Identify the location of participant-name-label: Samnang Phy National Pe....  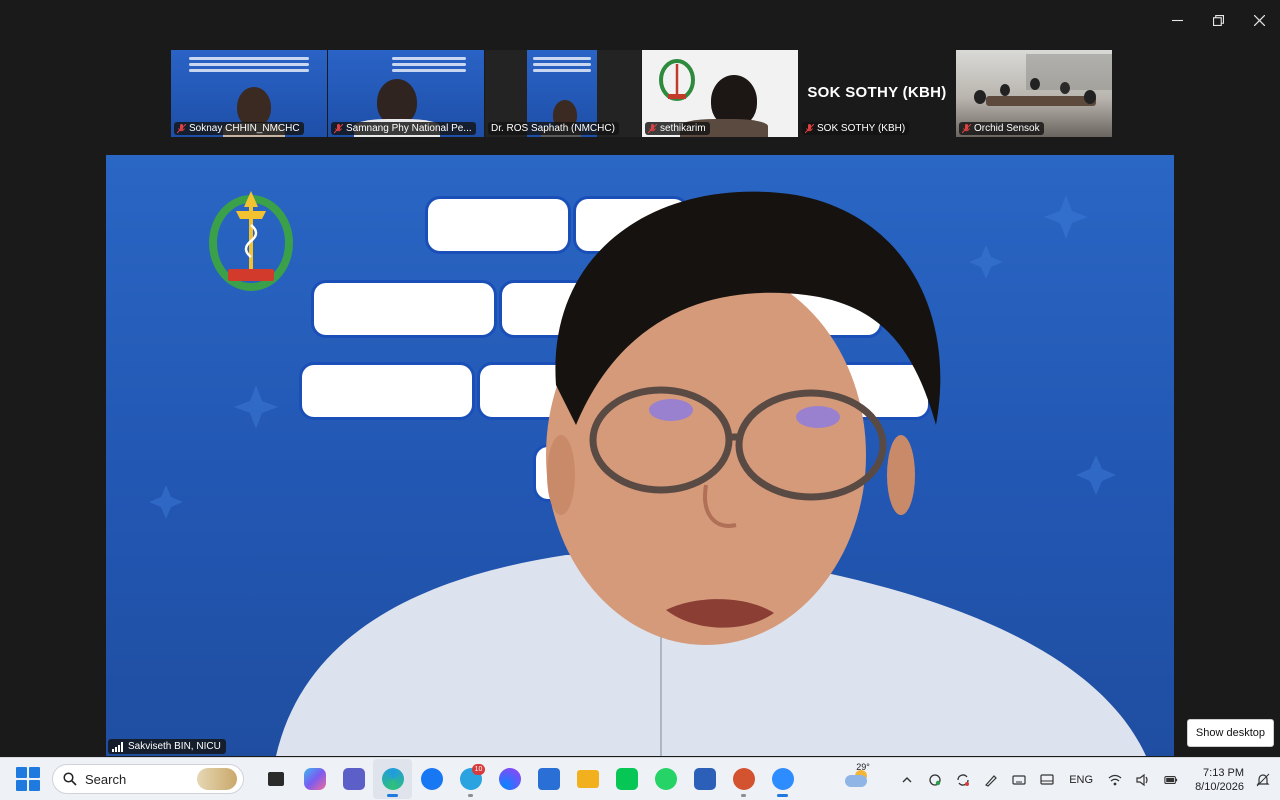
(403, 128).